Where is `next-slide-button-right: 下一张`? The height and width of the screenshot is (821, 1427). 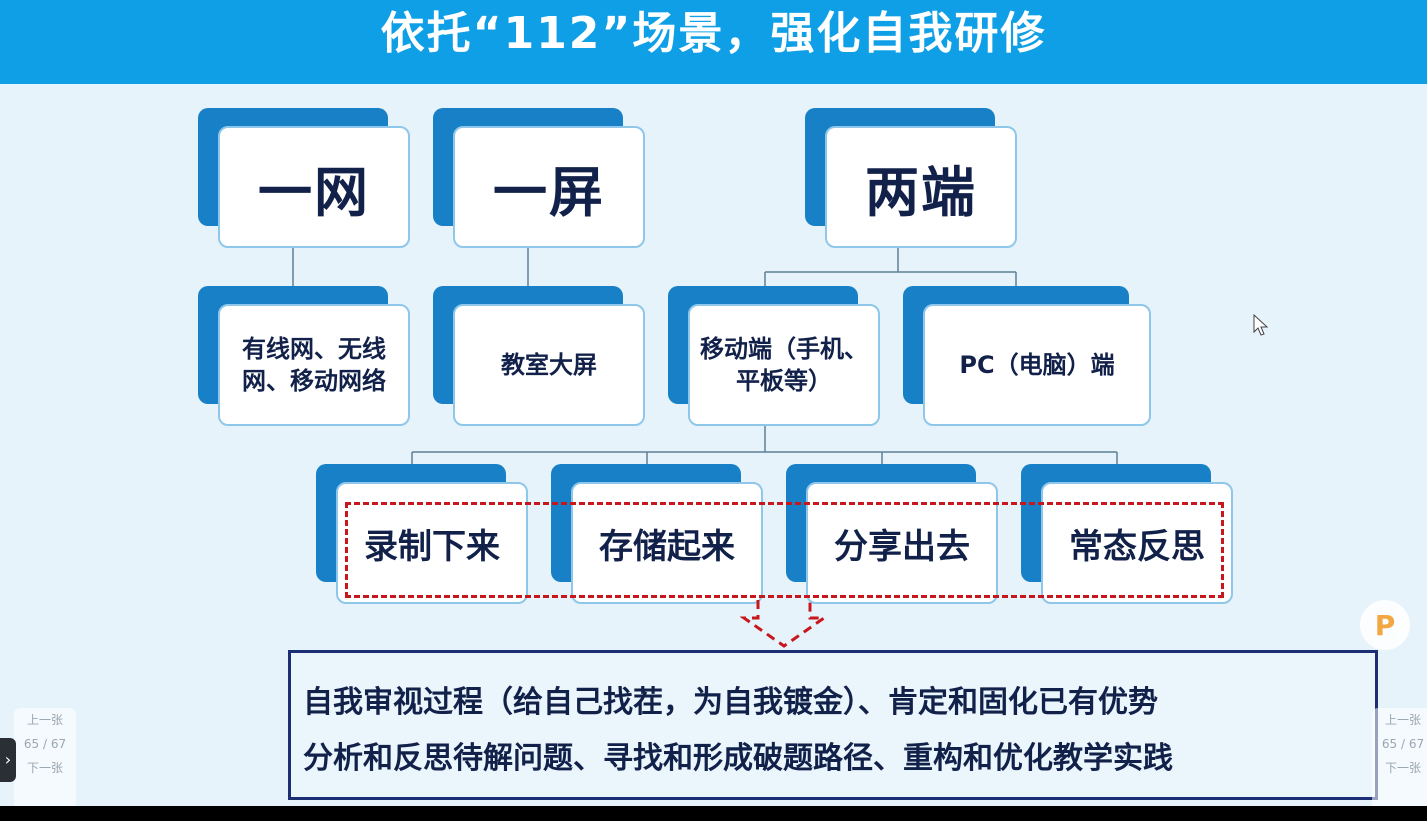 next-slide-button-right: 下一张 is located at coordinates (1399, 768).